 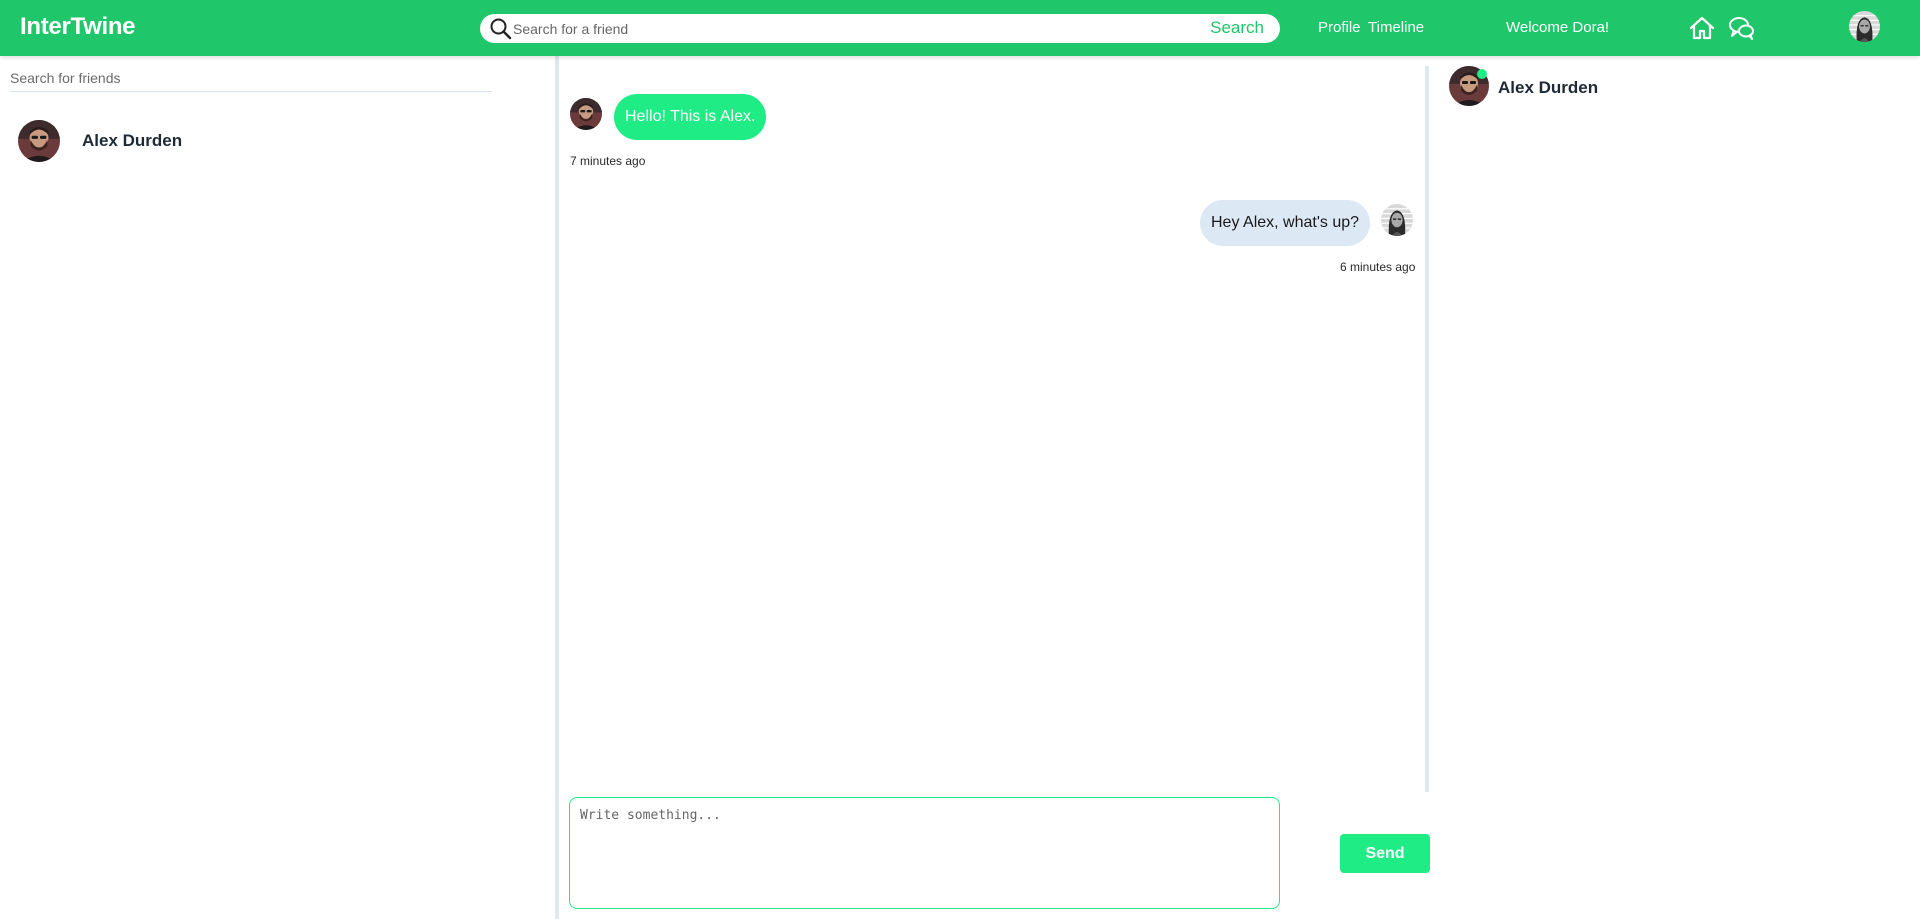 I want to click on chat-icon, so click(x=1742, y=28).